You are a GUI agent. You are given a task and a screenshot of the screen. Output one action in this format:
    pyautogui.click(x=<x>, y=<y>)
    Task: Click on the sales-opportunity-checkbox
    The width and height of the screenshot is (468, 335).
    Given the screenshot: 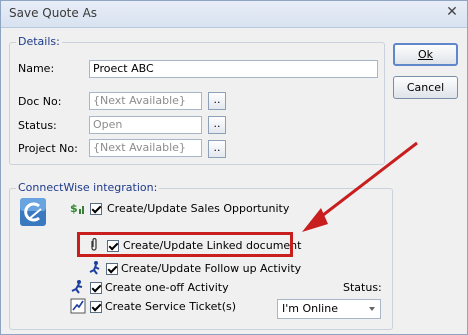 What is the action you would take?
    pyautogui.click(x=96, y=209)
    